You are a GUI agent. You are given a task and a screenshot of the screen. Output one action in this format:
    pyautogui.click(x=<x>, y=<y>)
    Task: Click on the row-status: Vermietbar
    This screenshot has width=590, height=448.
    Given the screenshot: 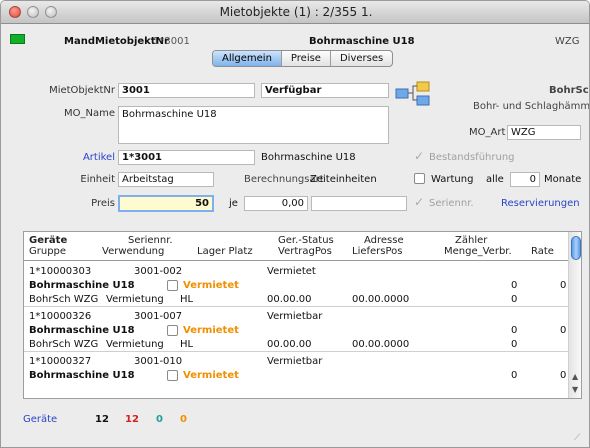 What is the action you would take?
    pyautogui.click(x=295, y=316)
    